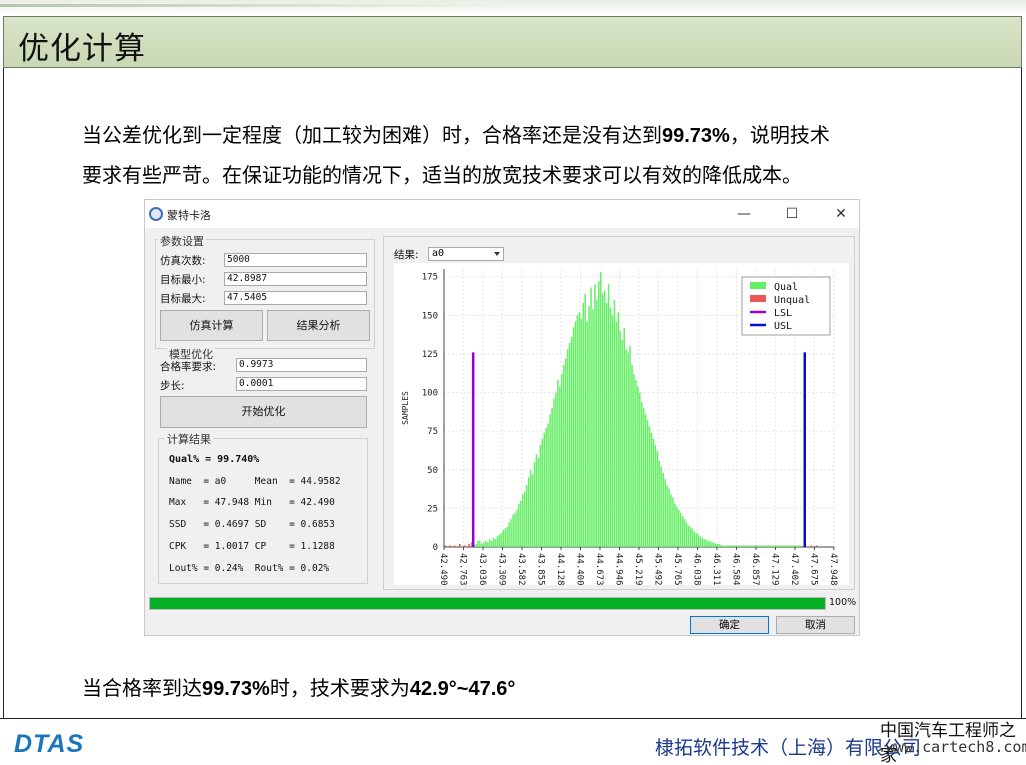 This screenshot has width=1026, height=765. What do you see at coordinates (783, 313) in the screenshot?
I see `legend-label: LSL` at bounding box center [783, 313].